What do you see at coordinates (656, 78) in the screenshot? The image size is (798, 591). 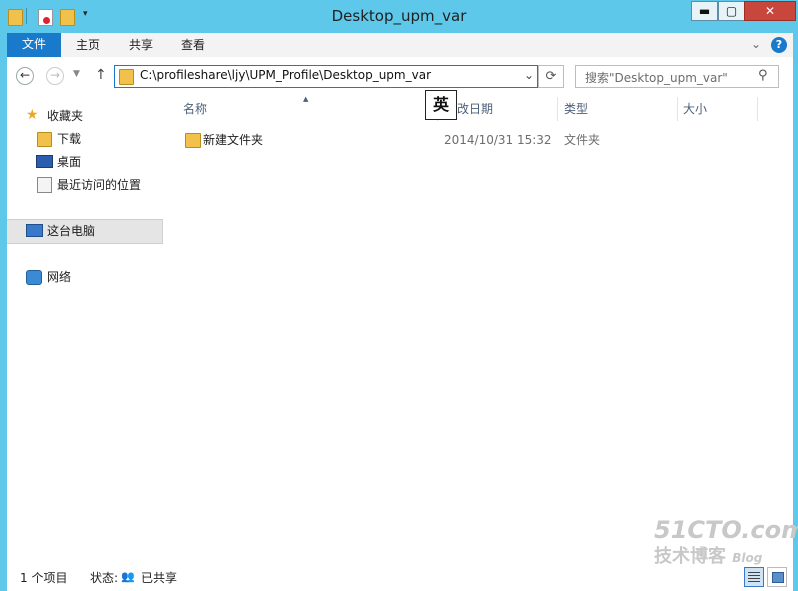 I see `search-placeholder: 搜索"Desktop_upm_var"` at bounding box center [656, 78].